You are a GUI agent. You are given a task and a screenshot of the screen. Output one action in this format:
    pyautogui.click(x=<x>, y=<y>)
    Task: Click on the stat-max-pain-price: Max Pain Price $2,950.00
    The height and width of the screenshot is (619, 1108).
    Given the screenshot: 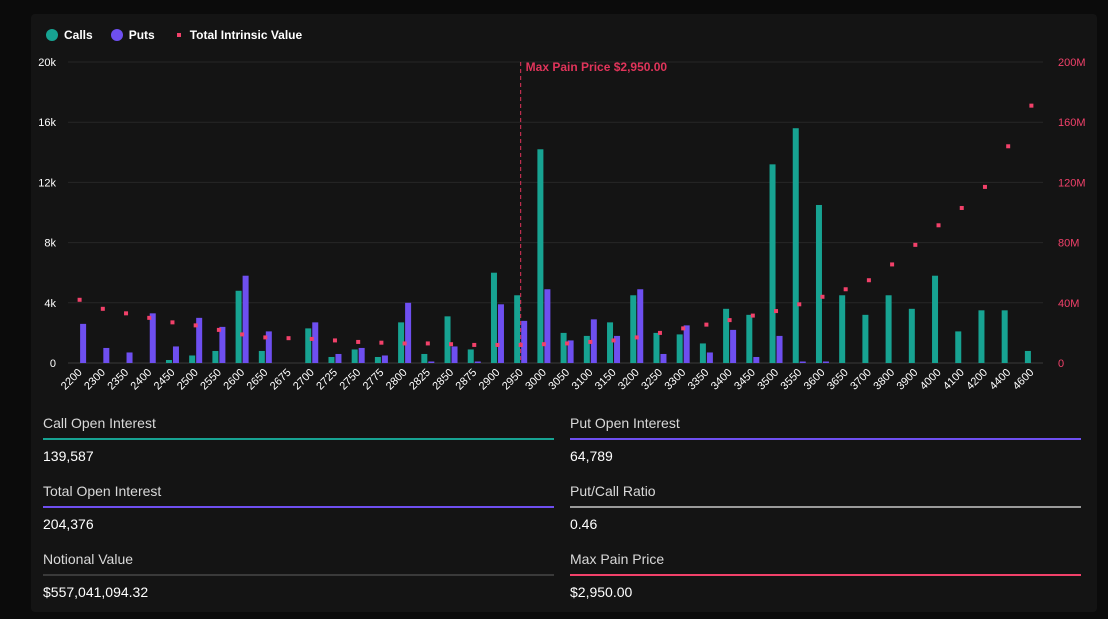 What is the action you would take?
    pyautogui.click(x=825, y=575)
    